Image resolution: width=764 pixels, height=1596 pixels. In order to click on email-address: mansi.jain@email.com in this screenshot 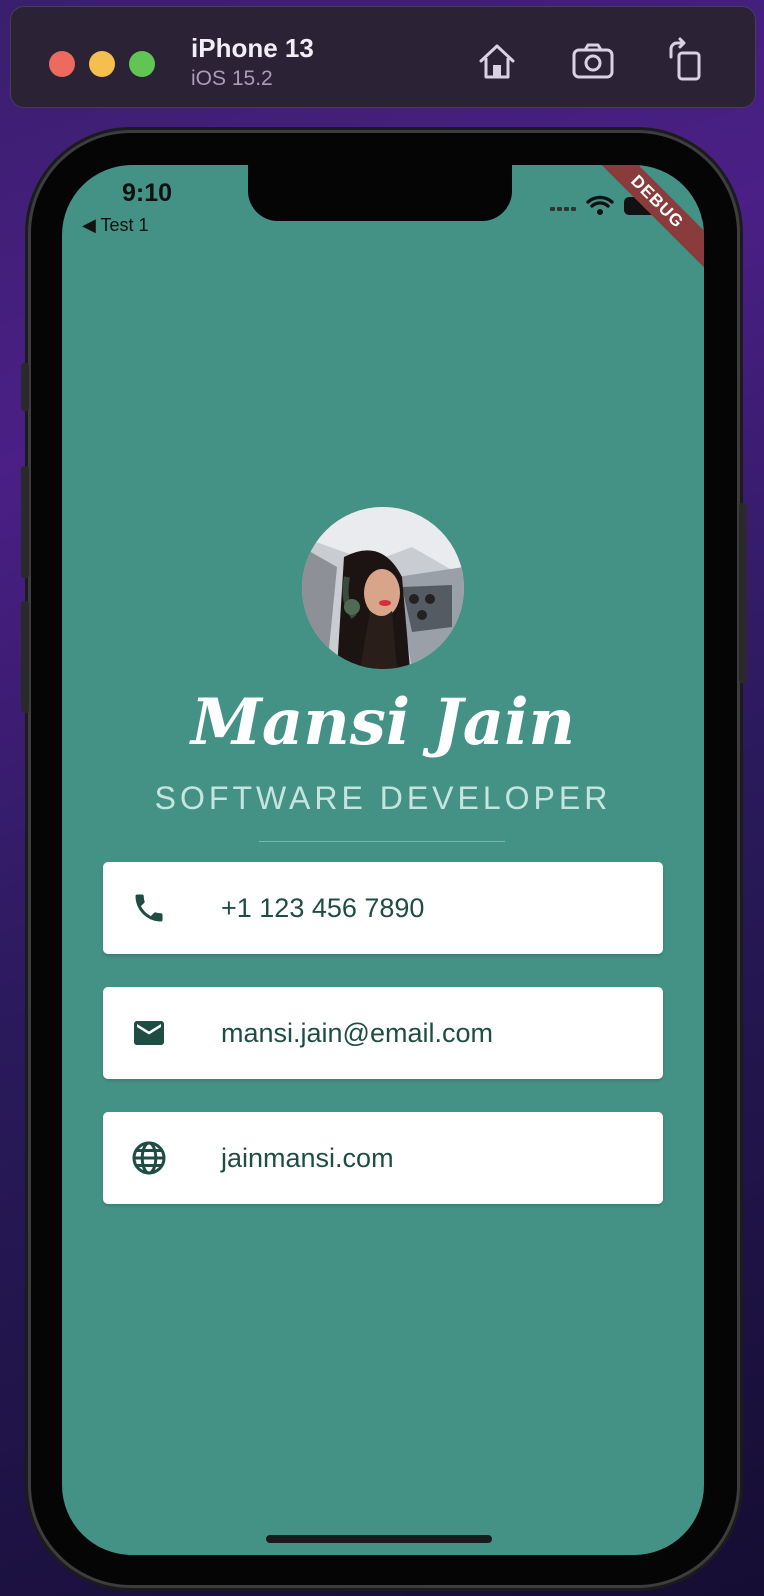, I will do `click(357, 1033)`.